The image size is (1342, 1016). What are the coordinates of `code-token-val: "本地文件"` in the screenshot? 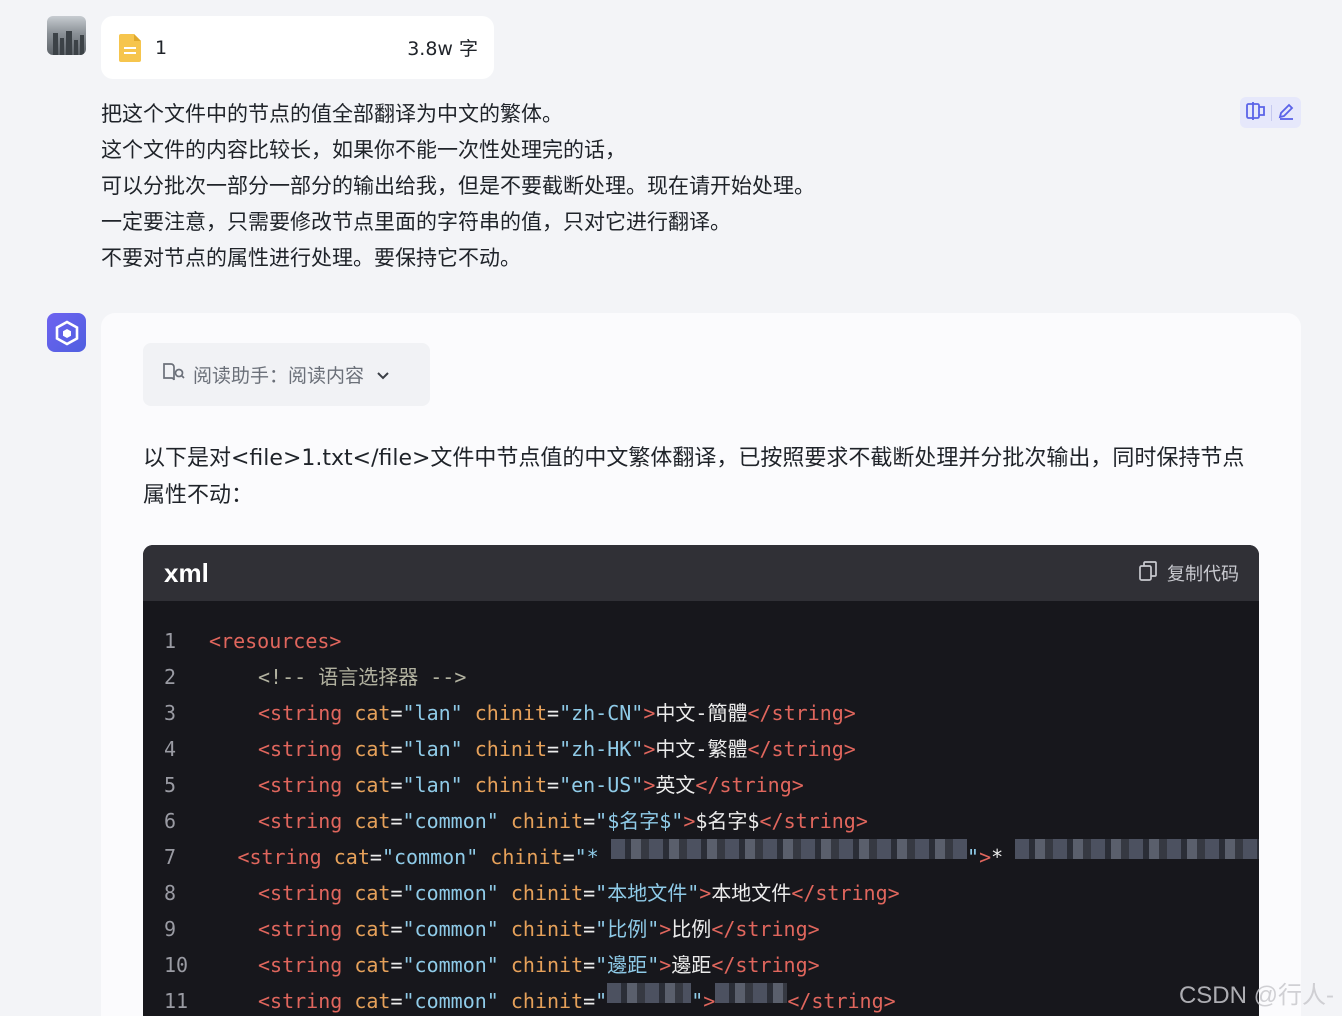 It's located at (647, 893).